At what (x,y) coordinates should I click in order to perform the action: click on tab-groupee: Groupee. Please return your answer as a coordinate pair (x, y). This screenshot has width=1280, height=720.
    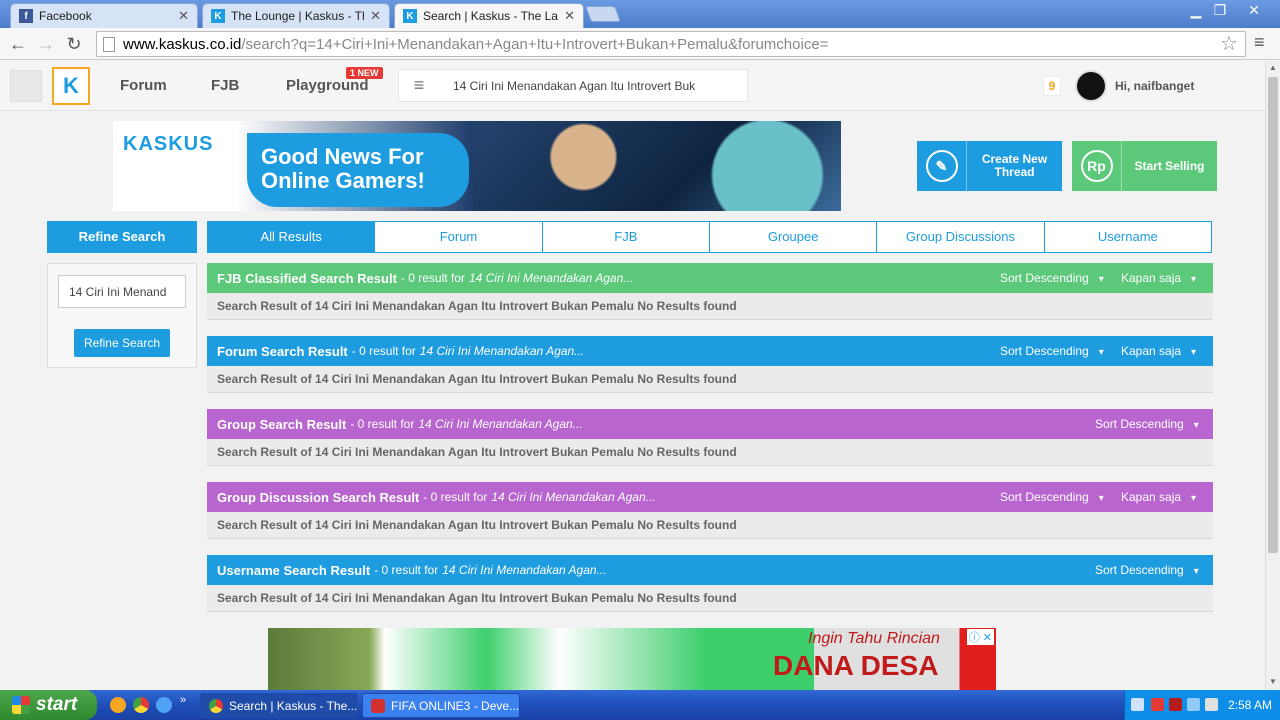
    Looking at the image, I should click on (792, 237).